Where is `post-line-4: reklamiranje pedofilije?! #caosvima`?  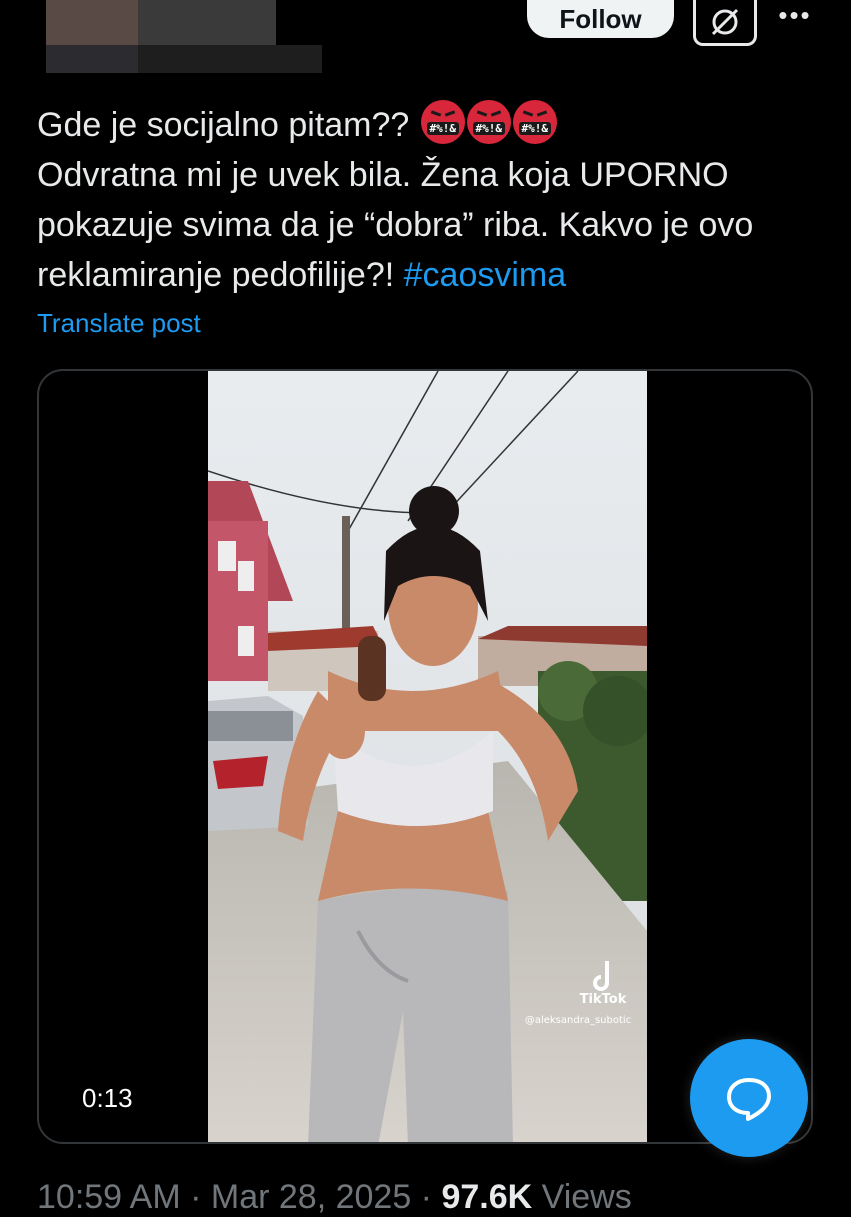 post-line-4: reklamiranje pedofilije?! #caosvima is located at coordinates (432, 275).